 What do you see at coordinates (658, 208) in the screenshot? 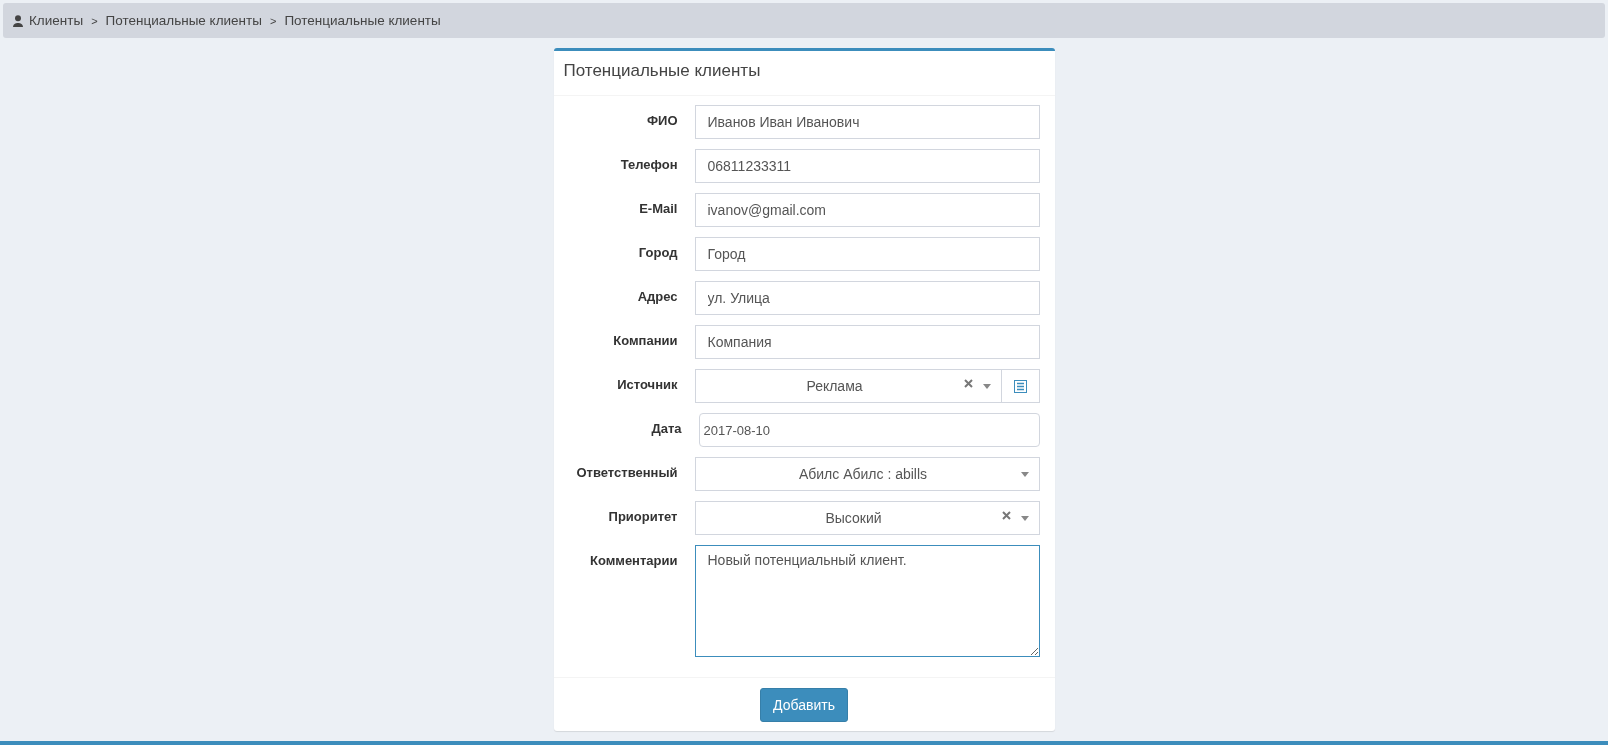
I see `field-label: E-Mail` at bounding box center [658, 208].